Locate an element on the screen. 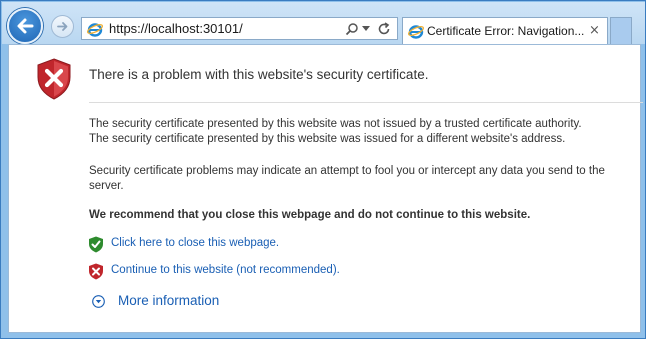  chevron-down-circle-icon is located at coordinates (98, 301).